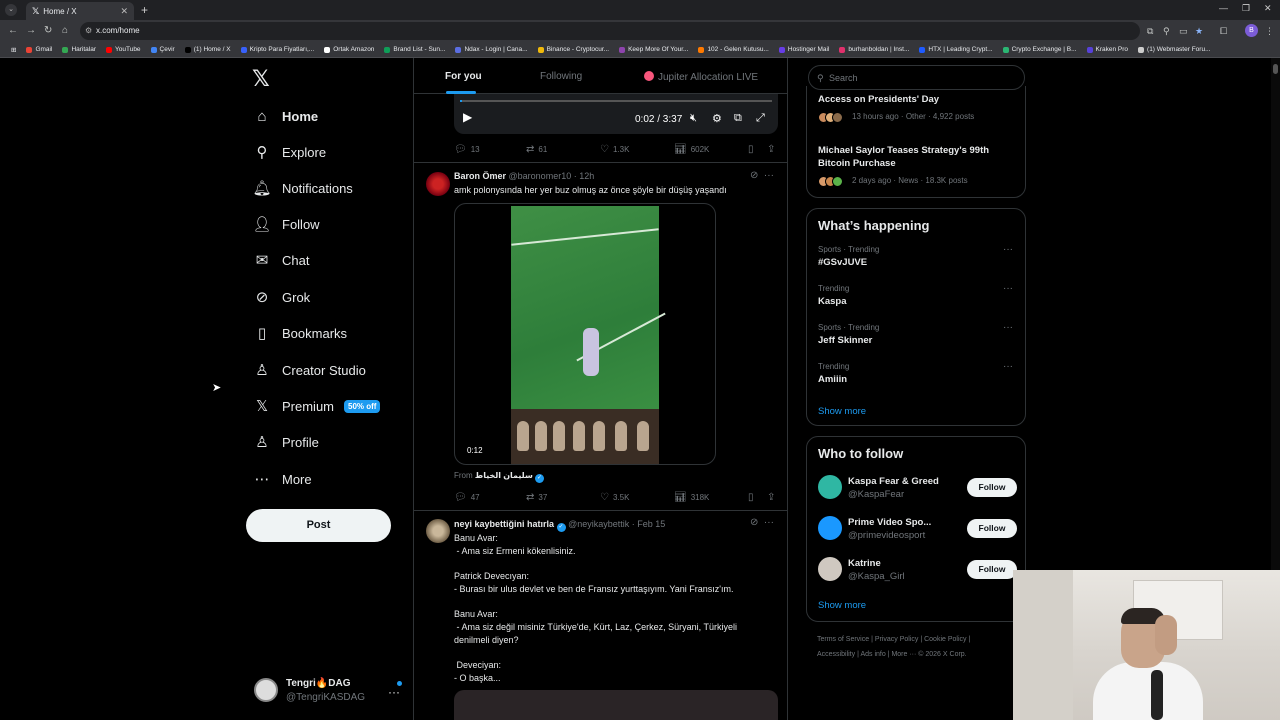 The width and height of the screenshot is (1280, 720). Describe the element at coordinates (286, 442) in the screenshot. I see `sidebar-item-profile: ♙ Profile` at that location.